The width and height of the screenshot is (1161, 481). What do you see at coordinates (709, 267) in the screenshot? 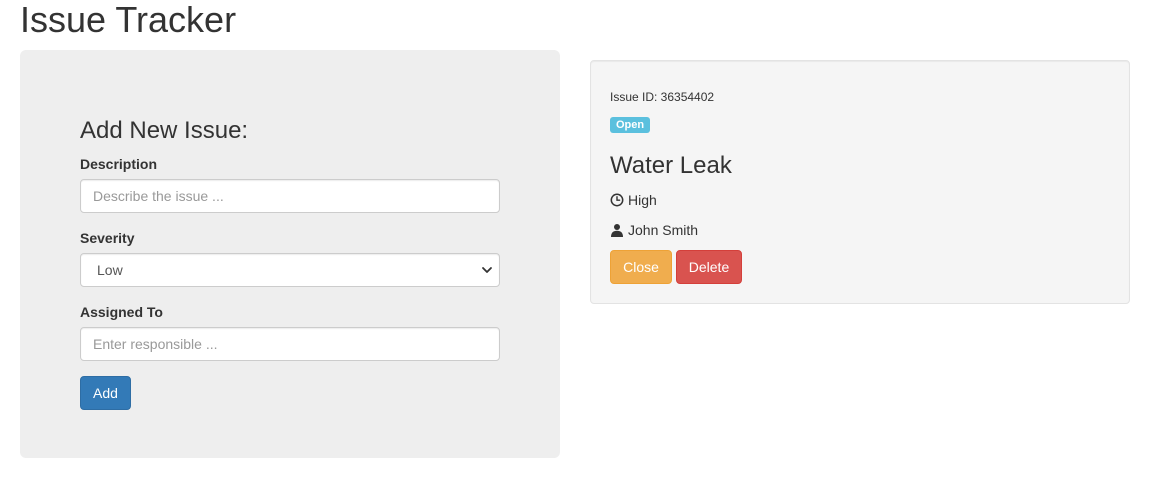
I see `delete-button: Delete` at bounding box center [709, 267].